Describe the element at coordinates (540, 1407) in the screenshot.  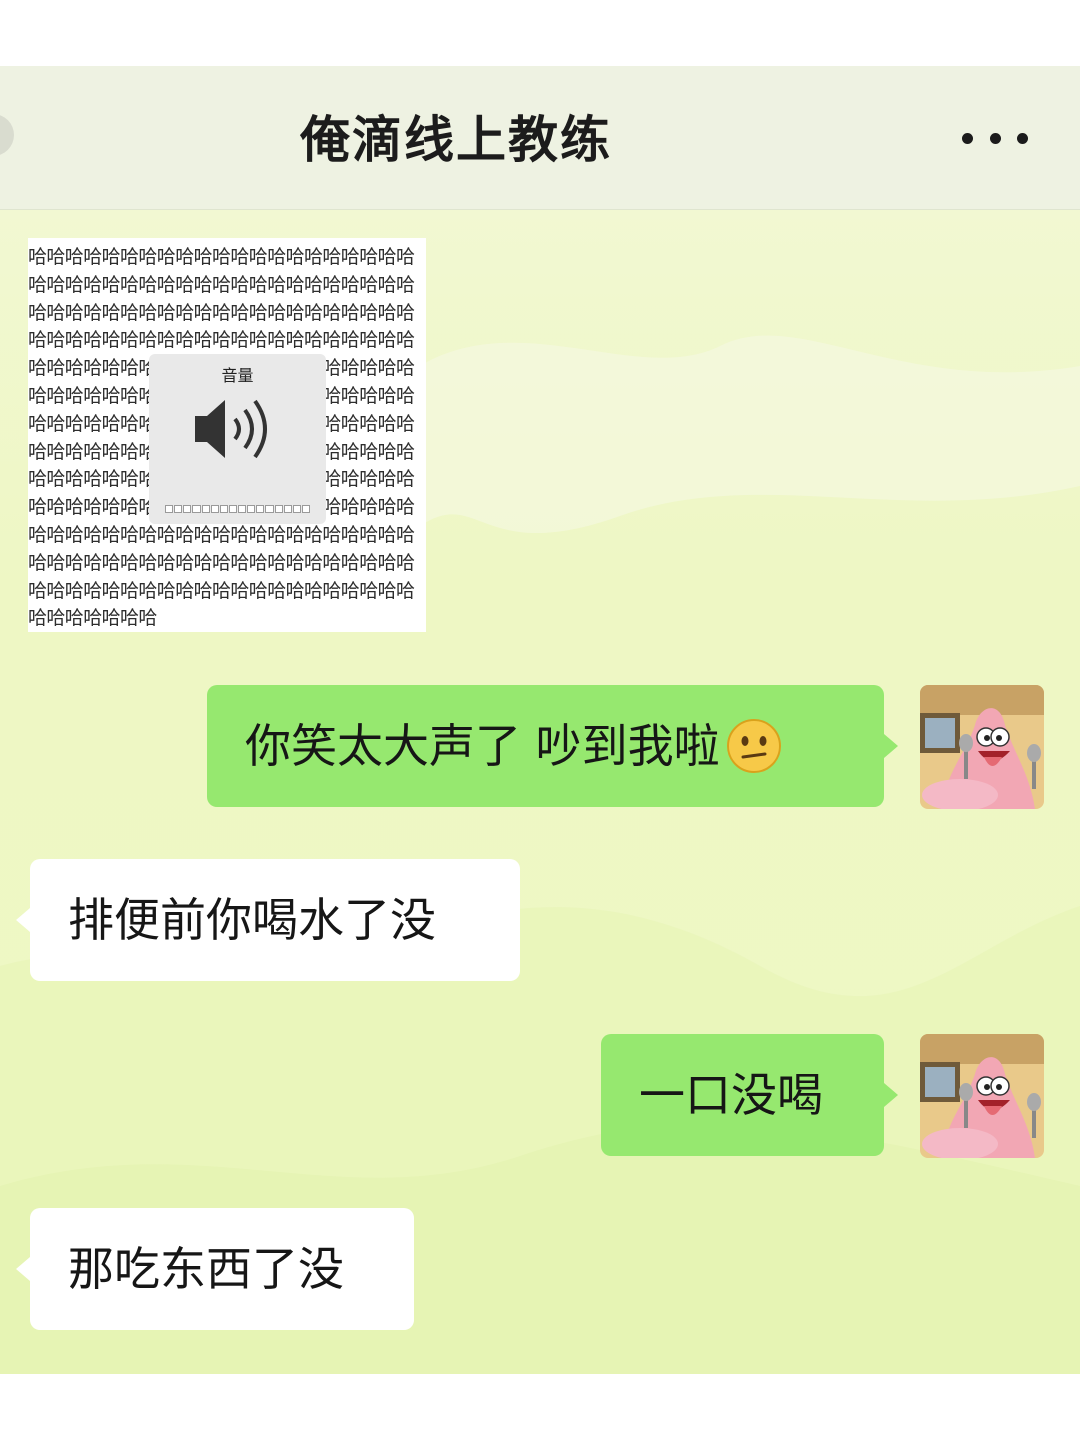
I see `bottom-blank` at that location.